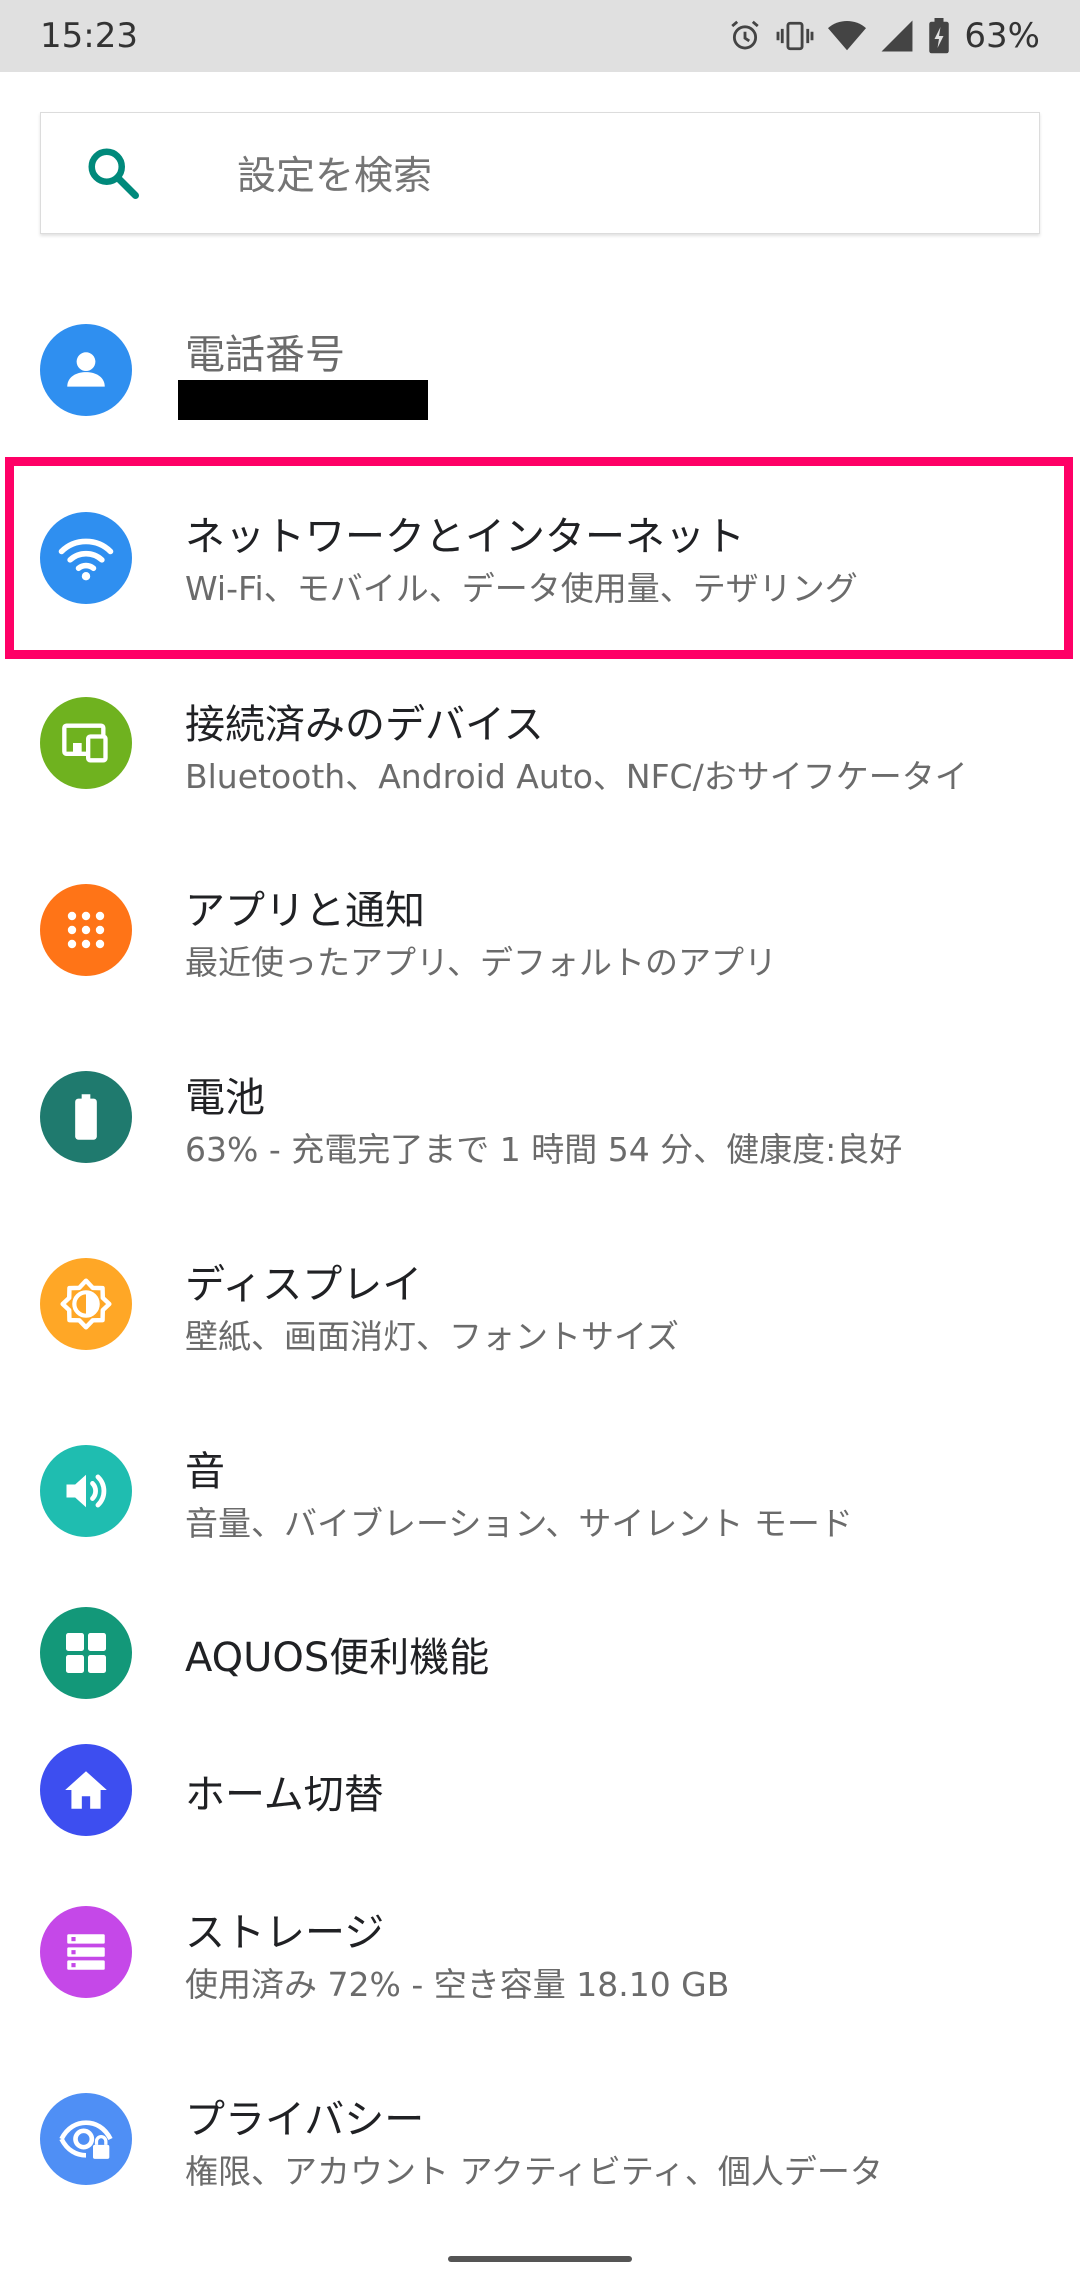 This screenshot has width=1080, height=2280. What do you see at coordinates (540, 385) in the screenshot?
I see `account-row: 電話番号` at bounding box center [540, 385].